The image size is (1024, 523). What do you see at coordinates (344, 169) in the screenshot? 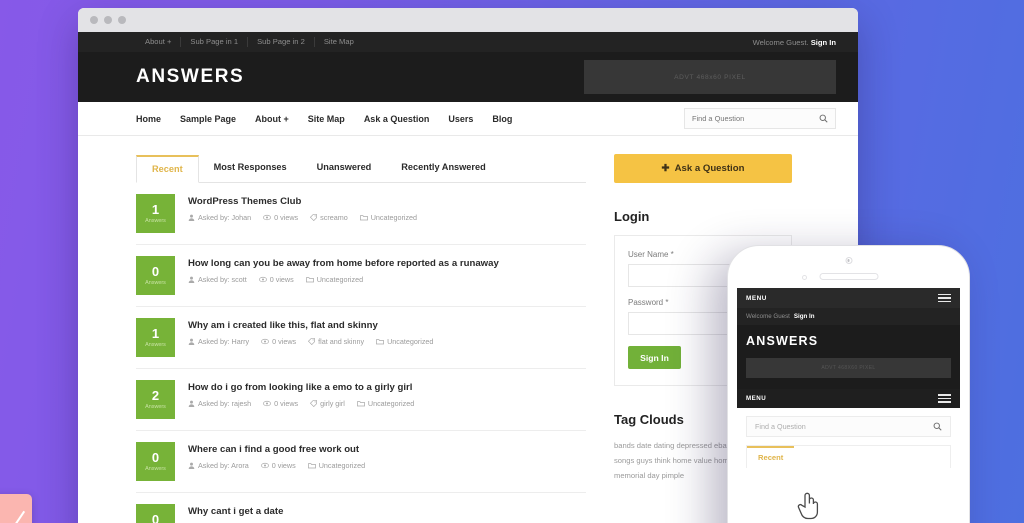
I see `tab-unanswered: Unanswered` at bounding box center [344, 169].